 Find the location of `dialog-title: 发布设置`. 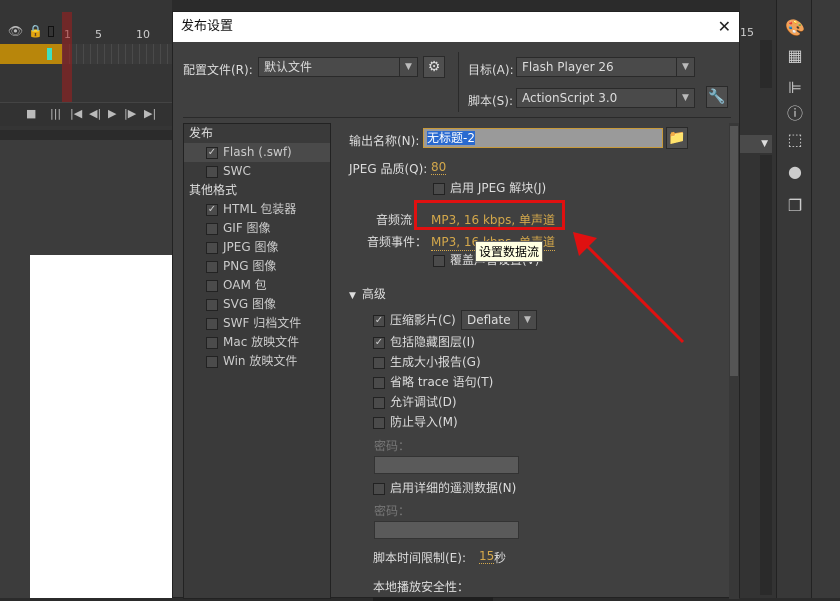

dialog-title: 发布设置 is located at coordinates (207, 26).